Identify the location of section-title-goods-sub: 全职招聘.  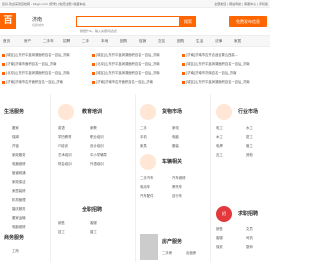
(92, 209).